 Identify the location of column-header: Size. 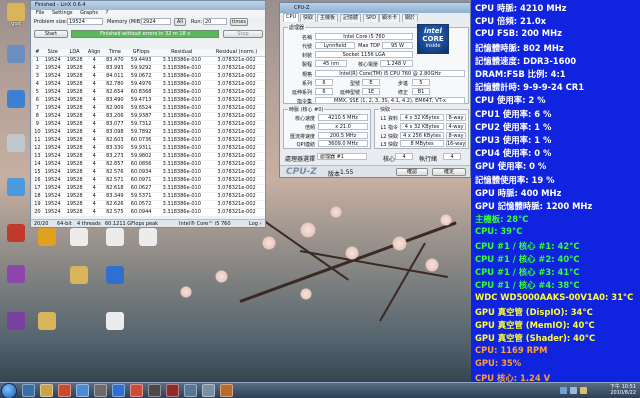
(52, 53).